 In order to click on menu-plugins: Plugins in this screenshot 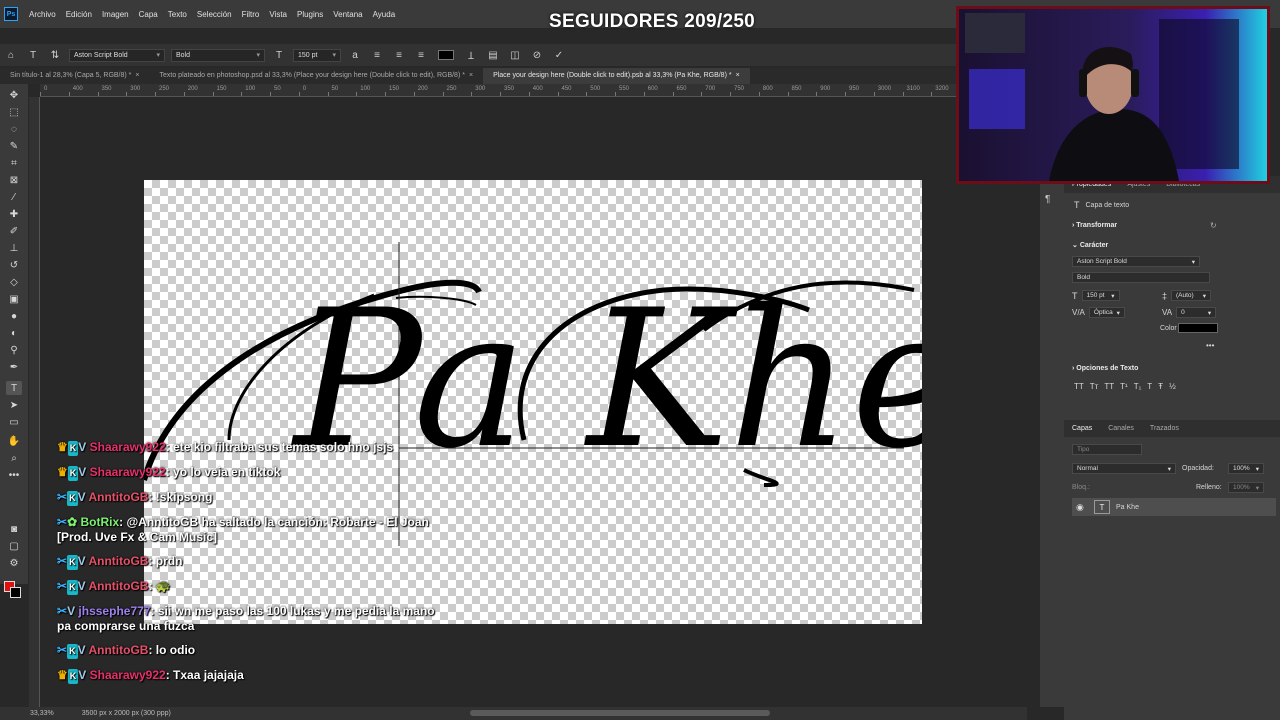, I will do `click(310, 14)`.